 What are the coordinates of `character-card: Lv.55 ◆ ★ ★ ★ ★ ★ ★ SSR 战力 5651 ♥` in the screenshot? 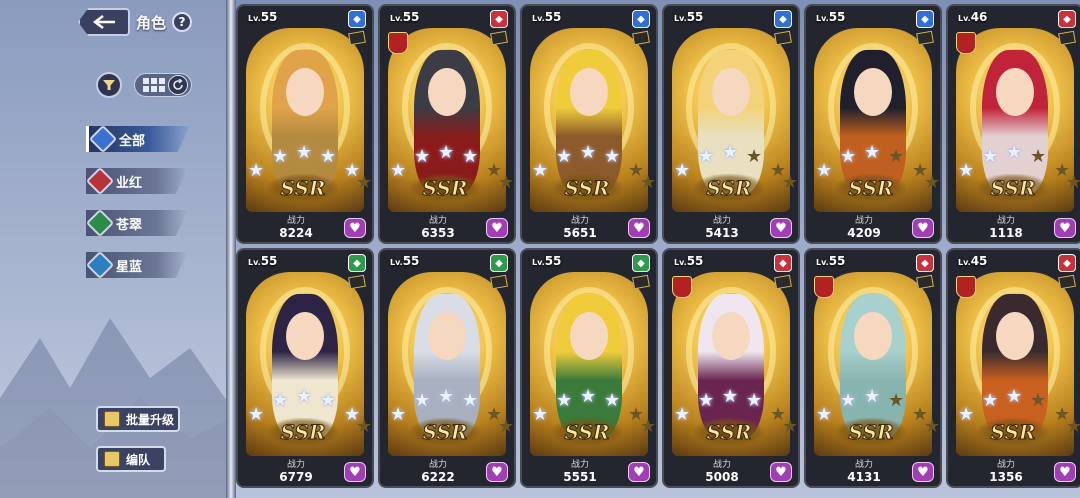 It's located at (589, 124).